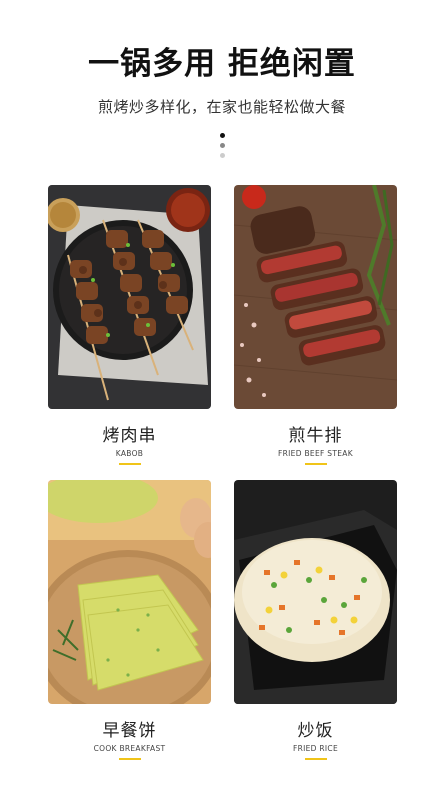  I want to click on pancake-photo, so click(129, 592).